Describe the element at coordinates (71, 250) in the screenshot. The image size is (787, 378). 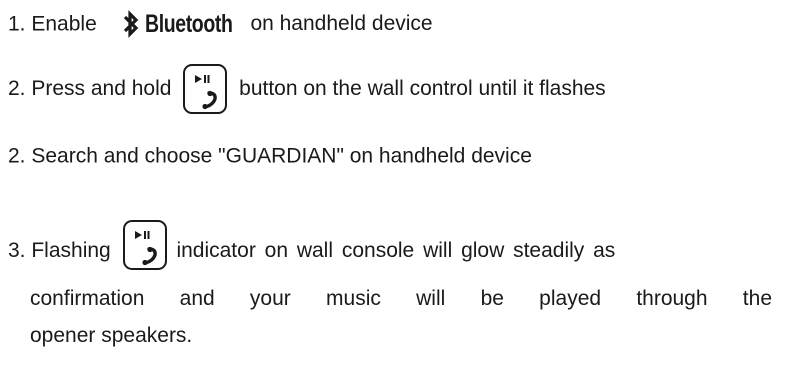
I see `step-text-before: Flashing` at that location.